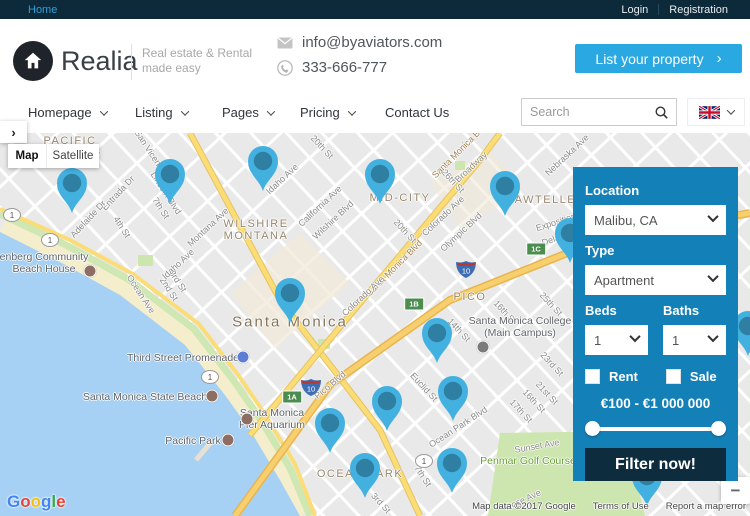 Image resolution: width=750 pixels, height=516 pixels. What do you see at coordinates (673, 376) in the screenshot?
I see `sale-checkbox` at bounding box center [673, 376].